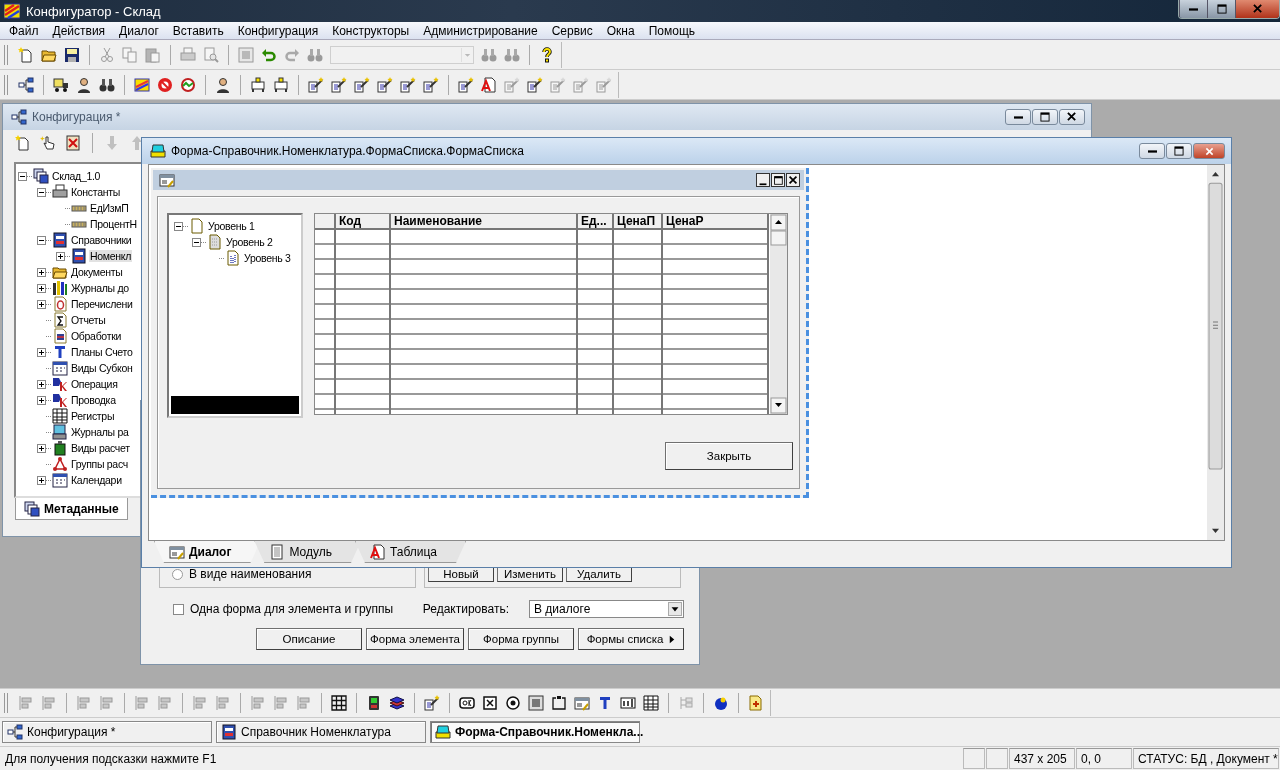 This screenshot has width=1280, height=770. I want to click on status-text: СТАТУС: БД , Документ *, so click(1206, 758).